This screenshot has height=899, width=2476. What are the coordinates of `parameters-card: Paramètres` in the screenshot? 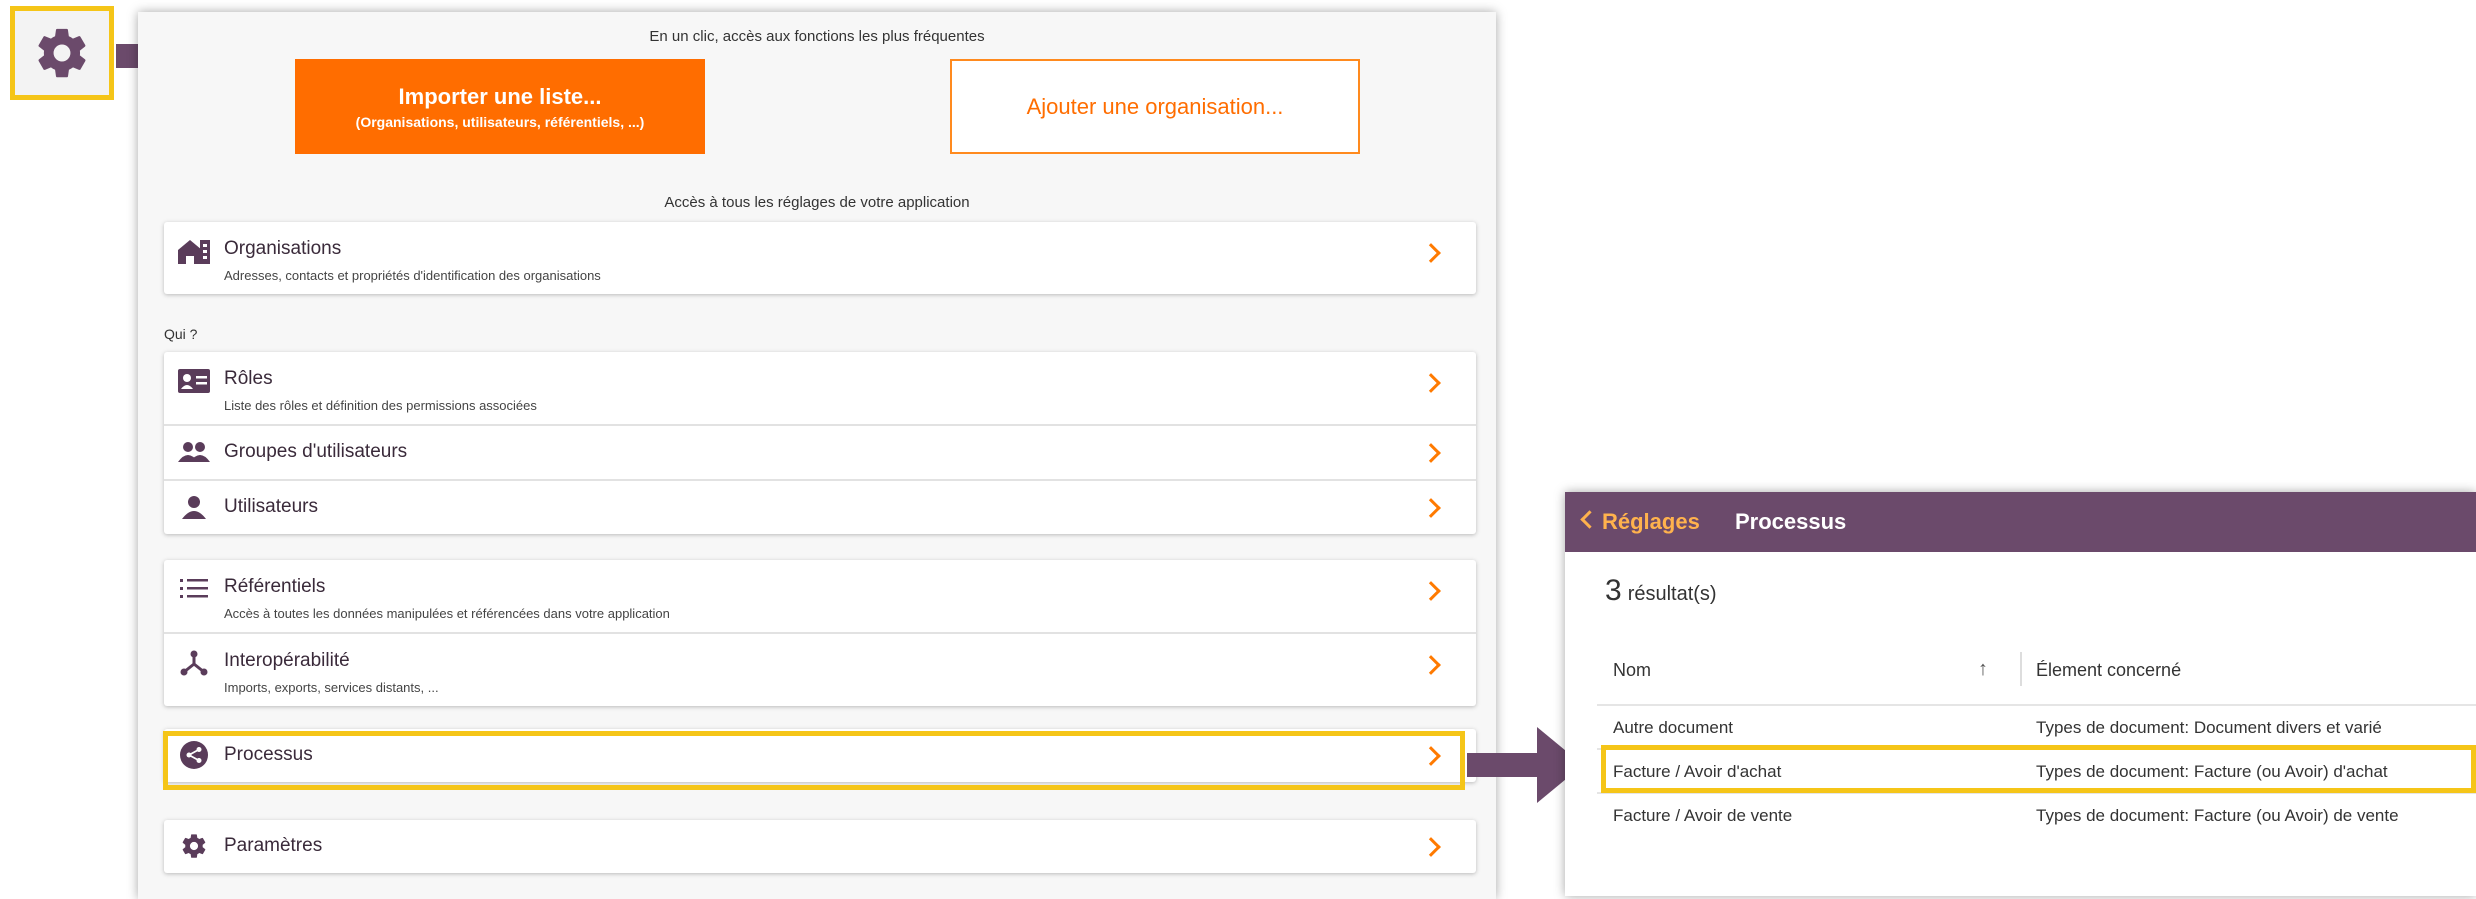 It's located at (820, 846).